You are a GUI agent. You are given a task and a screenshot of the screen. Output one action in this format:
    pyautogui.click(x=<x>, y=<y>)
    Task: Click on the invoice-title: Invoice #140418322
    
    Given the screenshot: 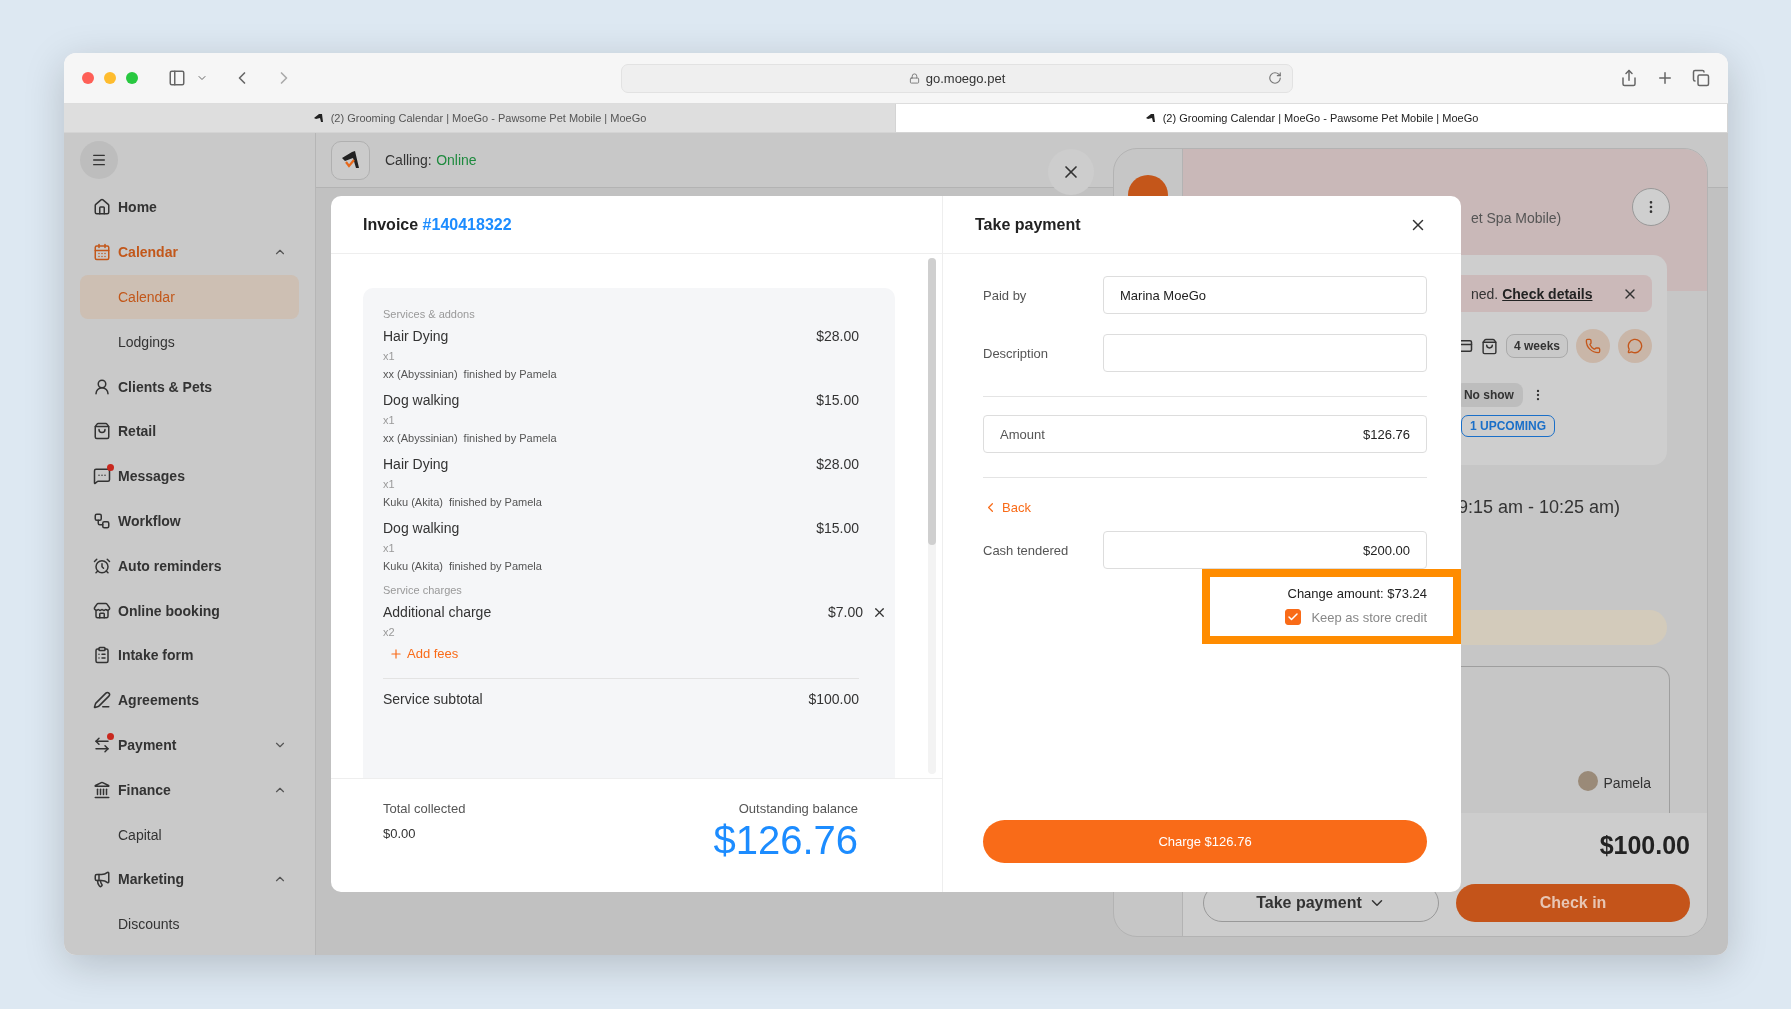 What is the action you would take?
    pyautogui.click(x=437, y=224)
    